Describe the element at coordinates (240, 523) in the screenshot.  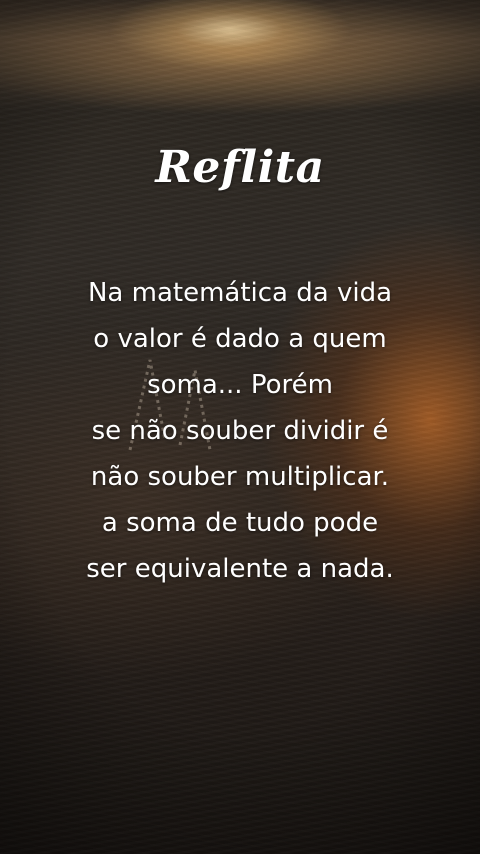
I see `quote-line: a soma de tudo pode` at that location.